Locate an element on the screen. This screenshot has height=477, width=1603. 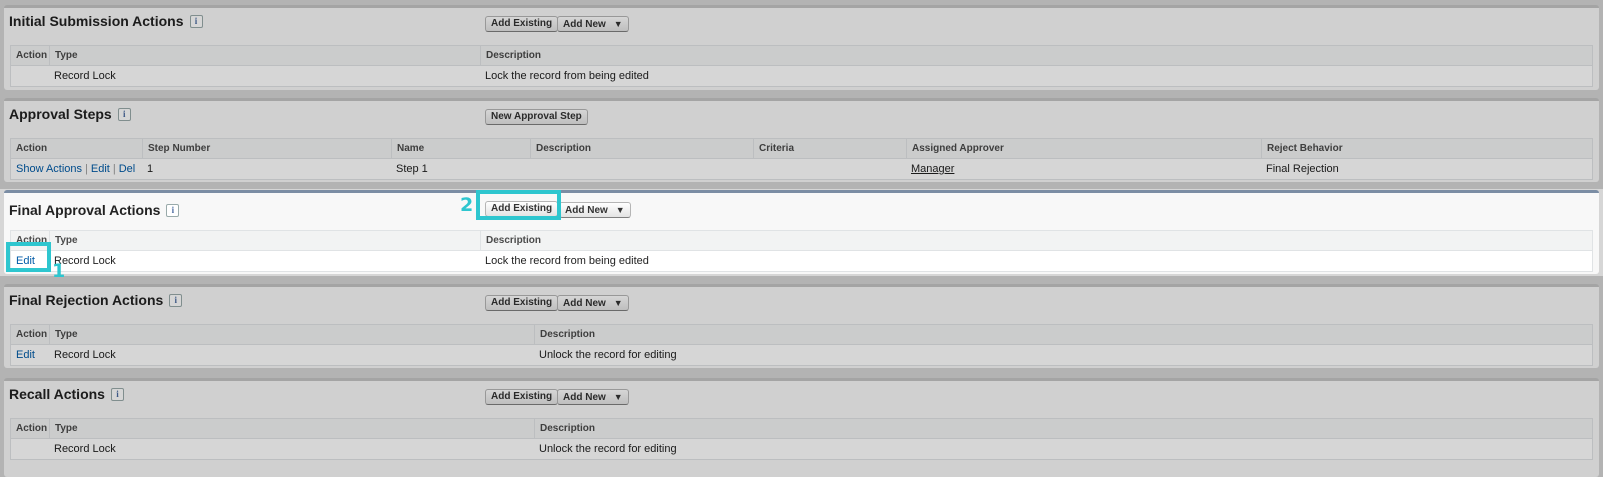
action-cell: Edit is located at coordinates (23, 355).